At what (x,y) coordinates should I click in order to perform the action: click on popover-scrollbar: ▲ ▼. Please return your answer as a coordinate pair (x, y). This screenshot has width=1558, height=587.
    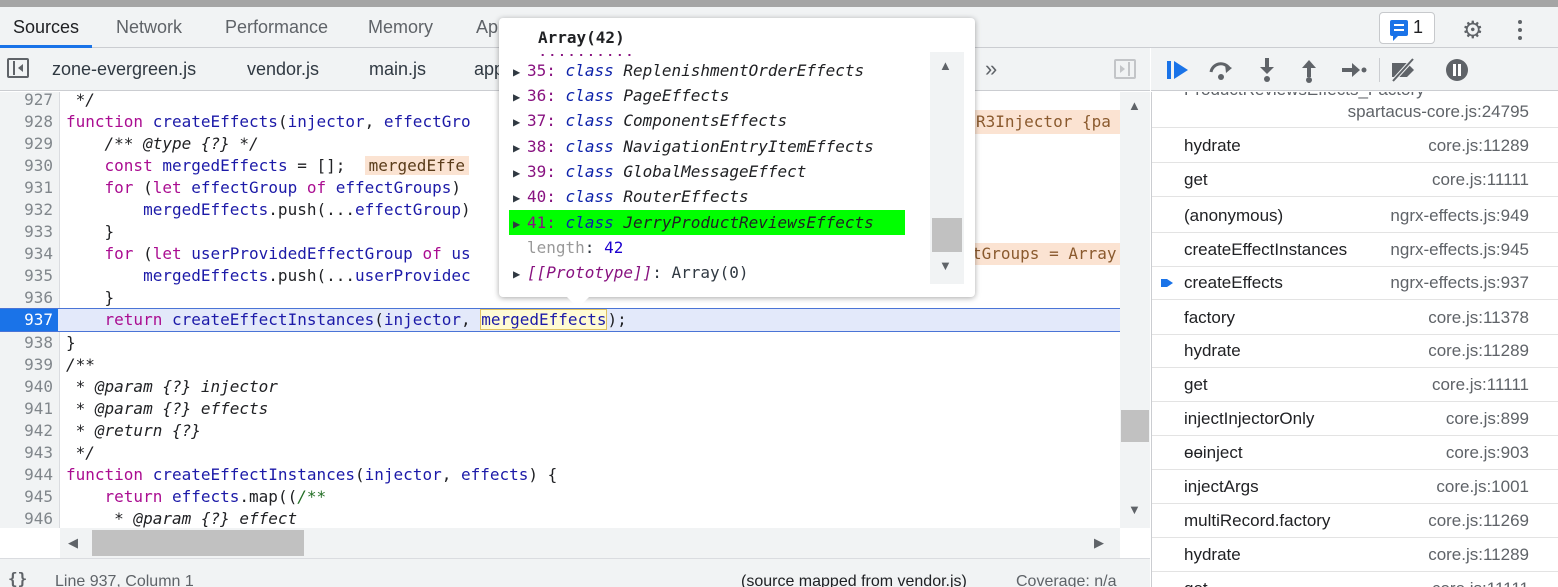
    Looking at the image, I should click on (947, 168).